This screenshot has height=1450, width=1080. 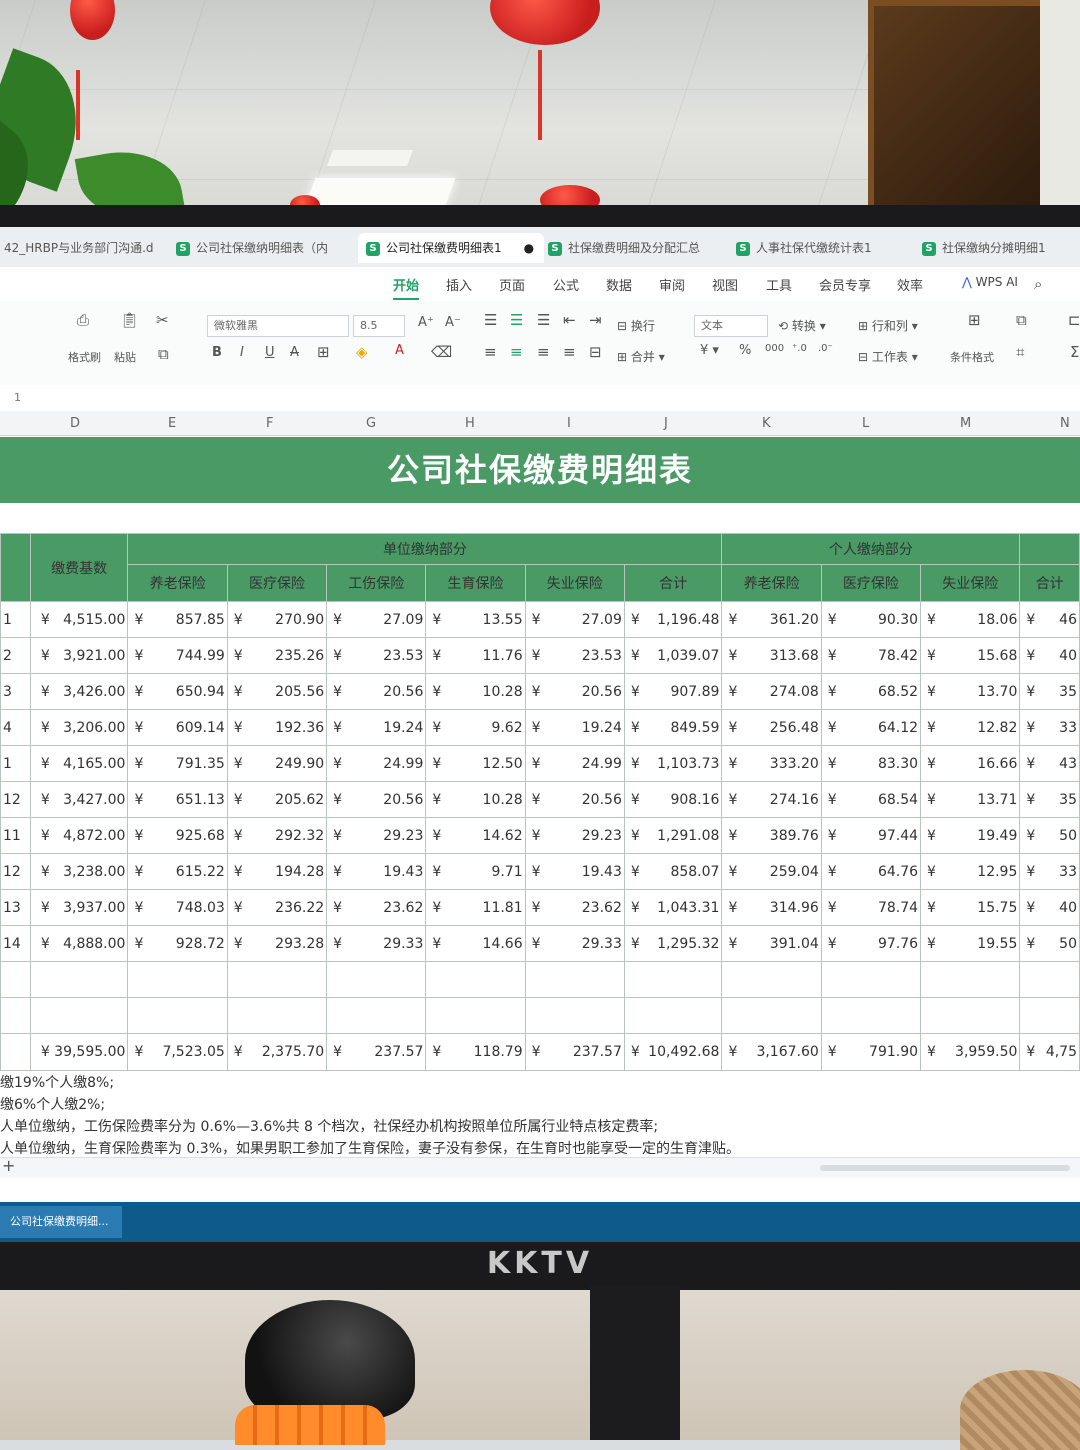 What do you see at coordinates (595, 352) in the screenshot?
I see `distributed-icon: ⊟` at bounding box center [595, 352].